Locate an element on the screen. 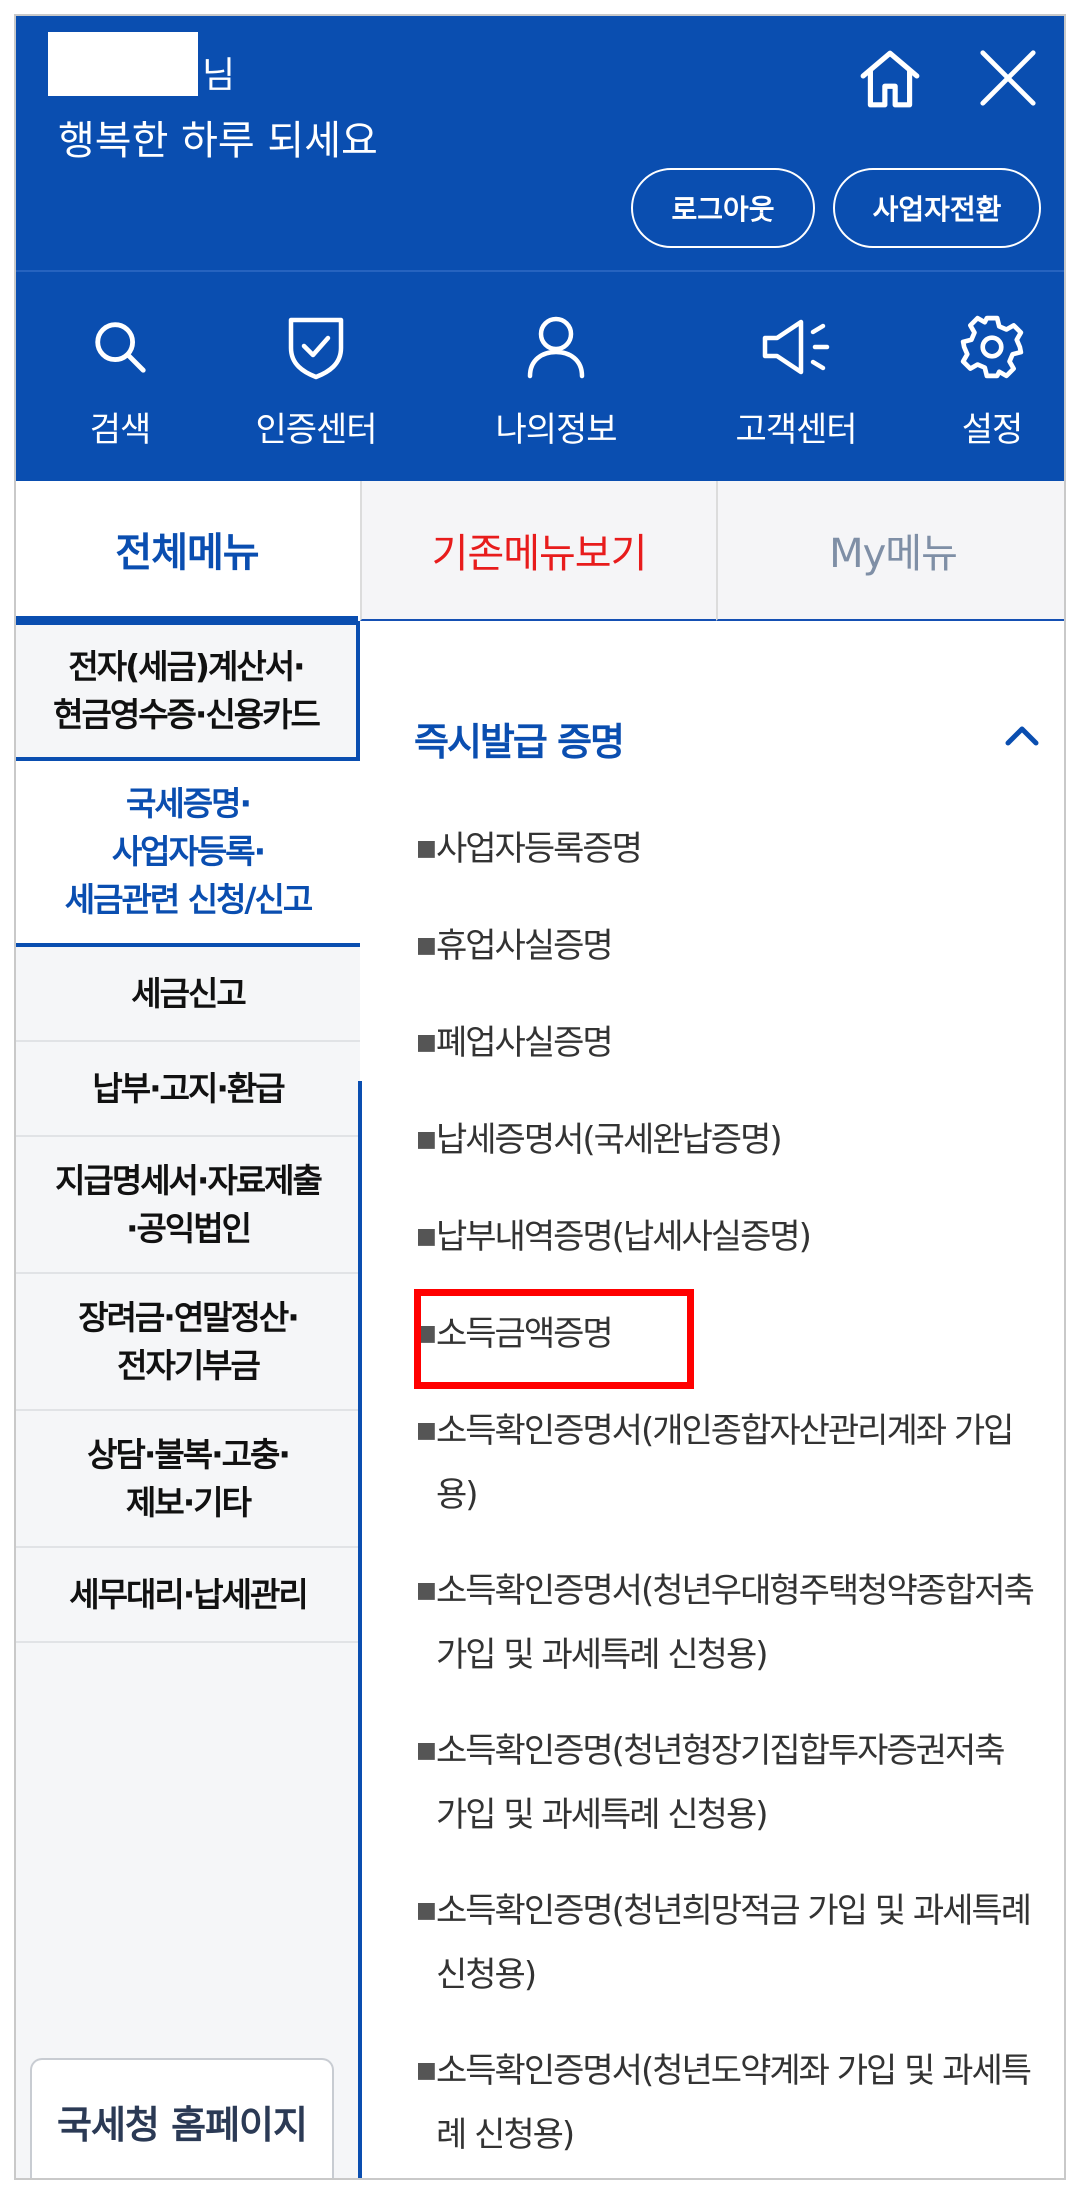 The width and height of the screenshot is (1080, 2194). submenu-item-label: 납세증명서(국세완납증명) is located at coordinates (609, 1140).